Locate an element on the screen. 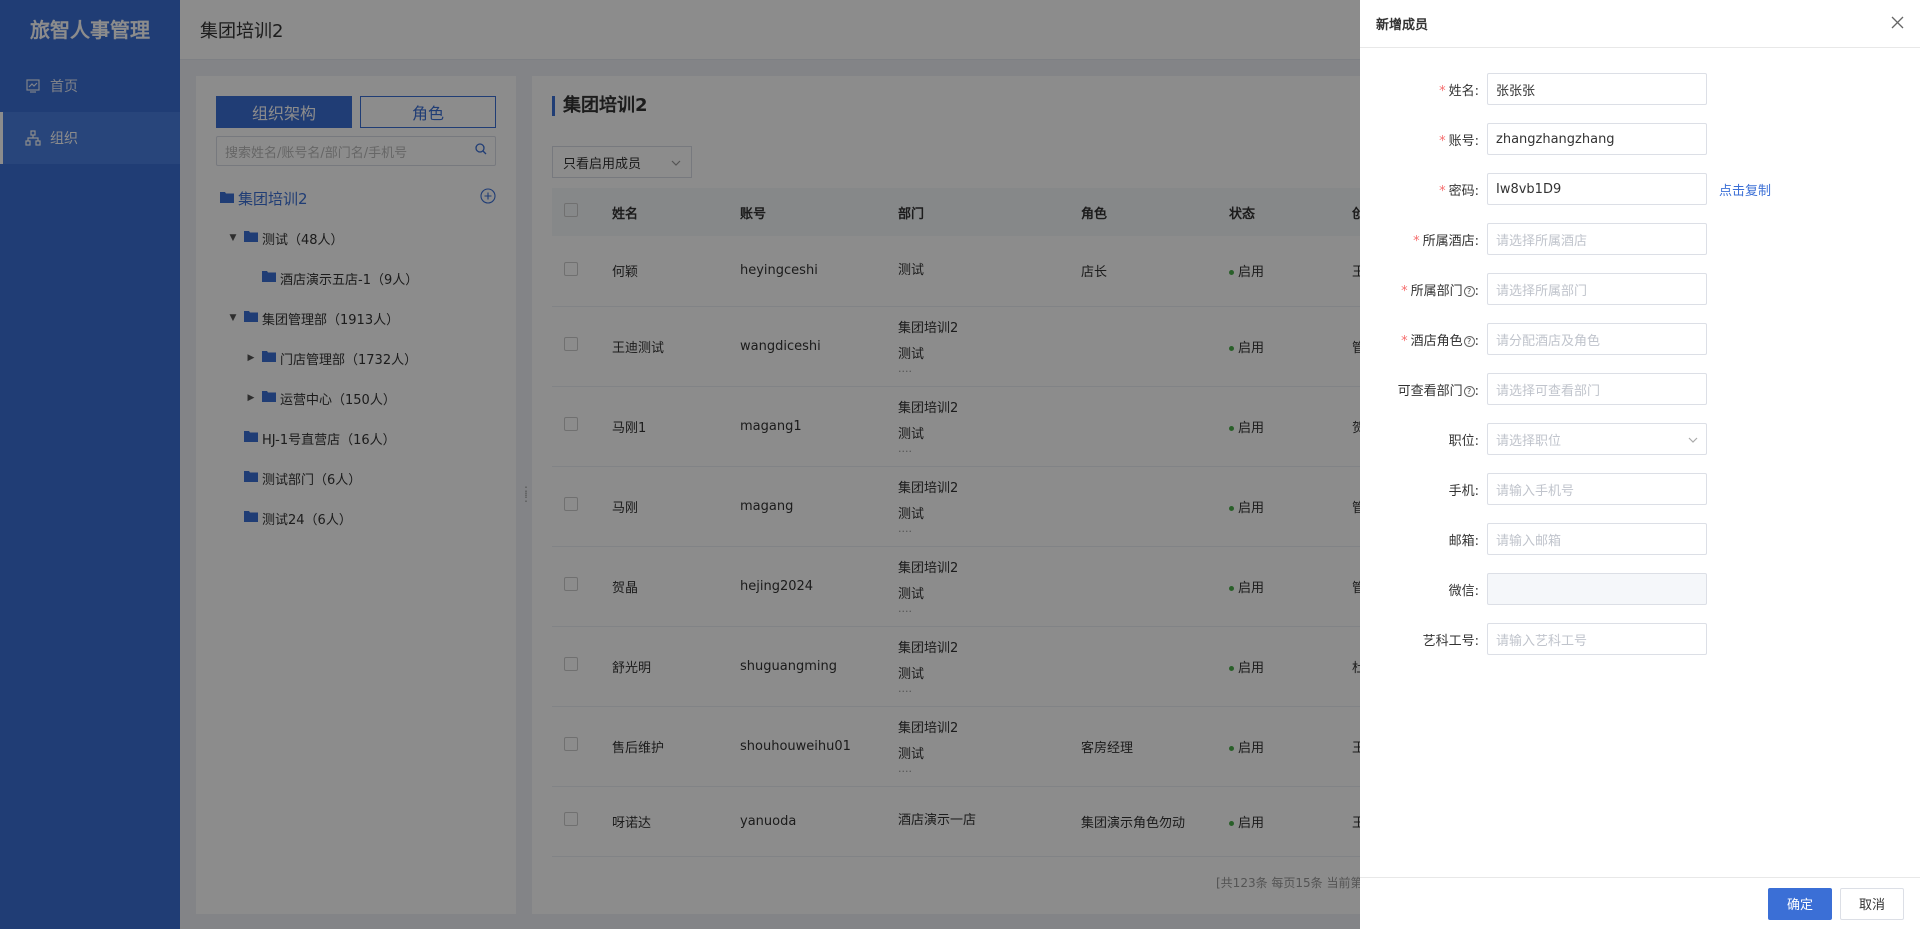  form-row-wechat: 微信: is located at coordinates (1640, 589).